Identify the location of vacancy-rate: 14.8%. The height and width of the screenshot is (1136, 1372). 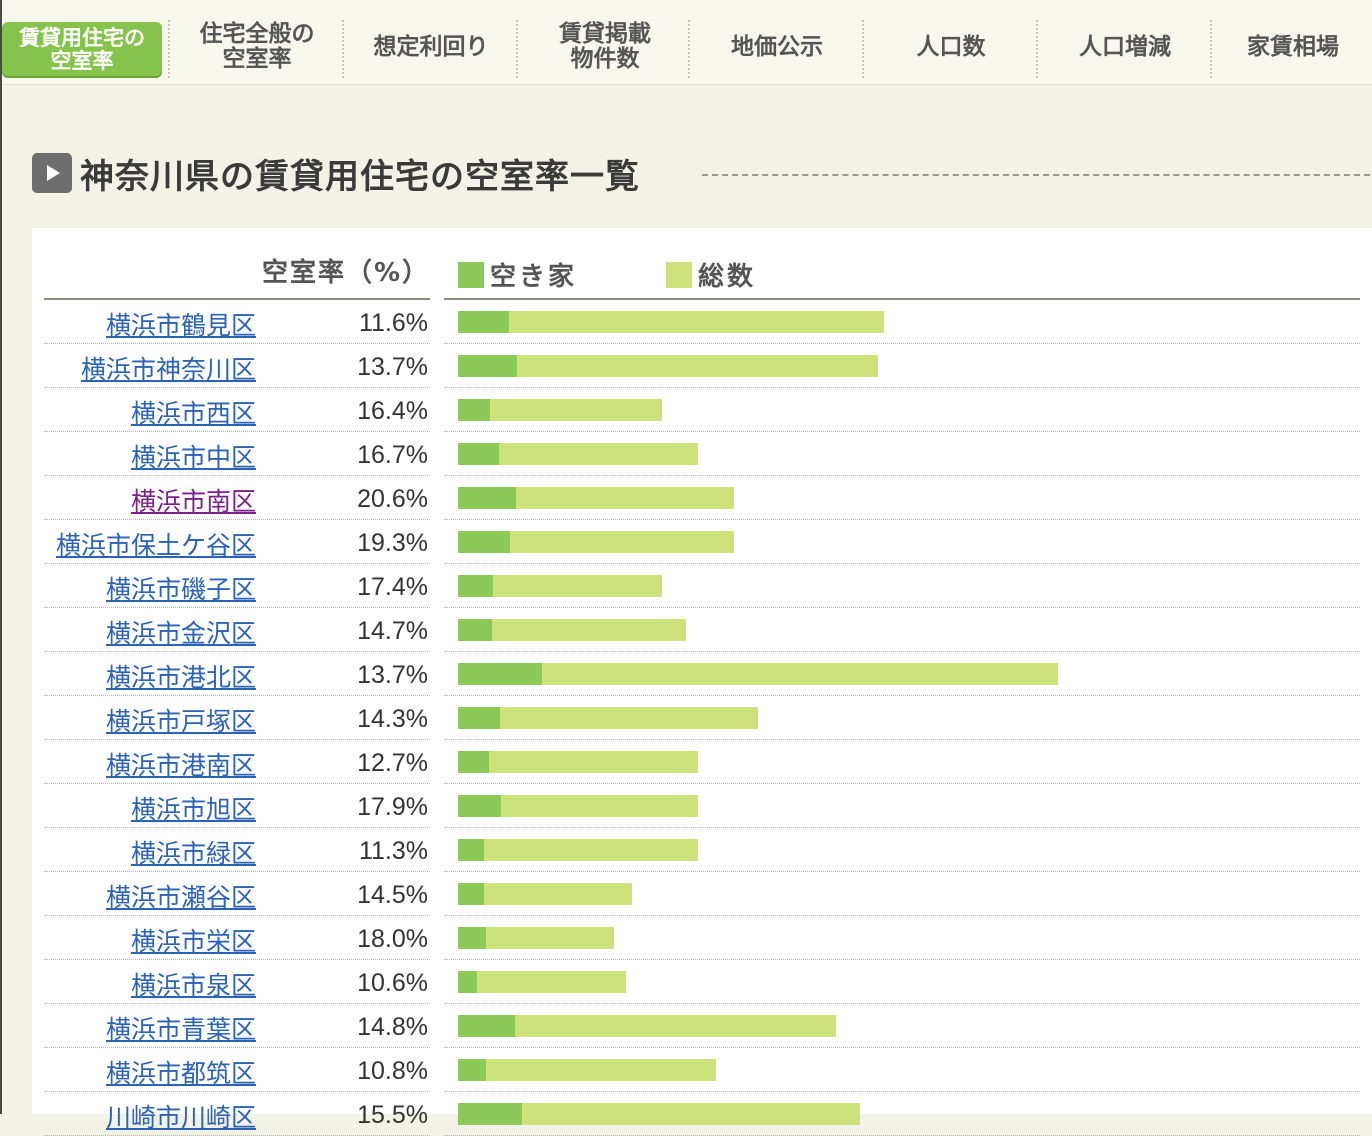
(392, 1027).